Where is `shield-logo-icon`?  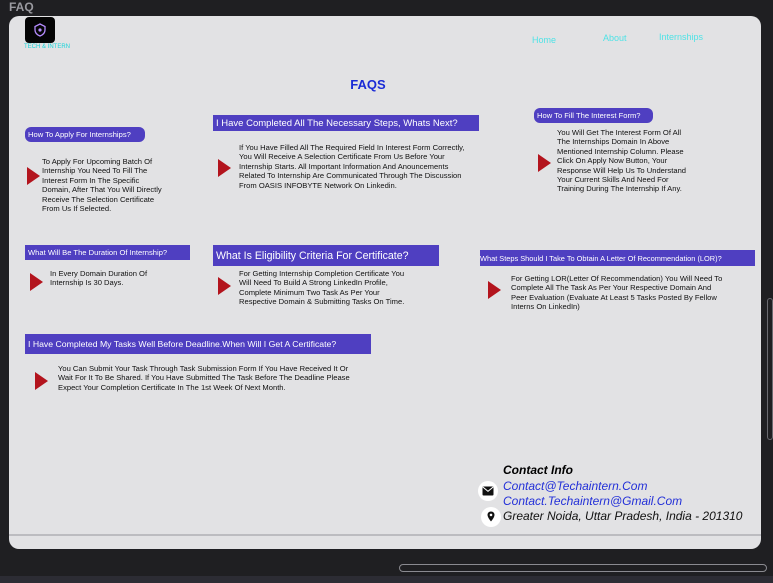 shield-logo-icon is located at coordinates (40, 30).